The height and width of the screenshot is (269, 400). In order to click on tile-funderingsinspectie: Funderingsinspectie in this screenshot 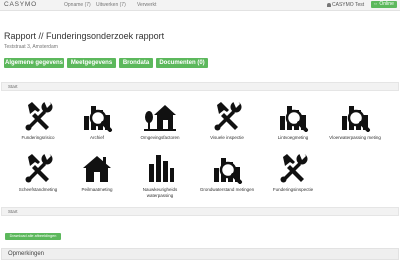, I will do `click(293, 178)`.